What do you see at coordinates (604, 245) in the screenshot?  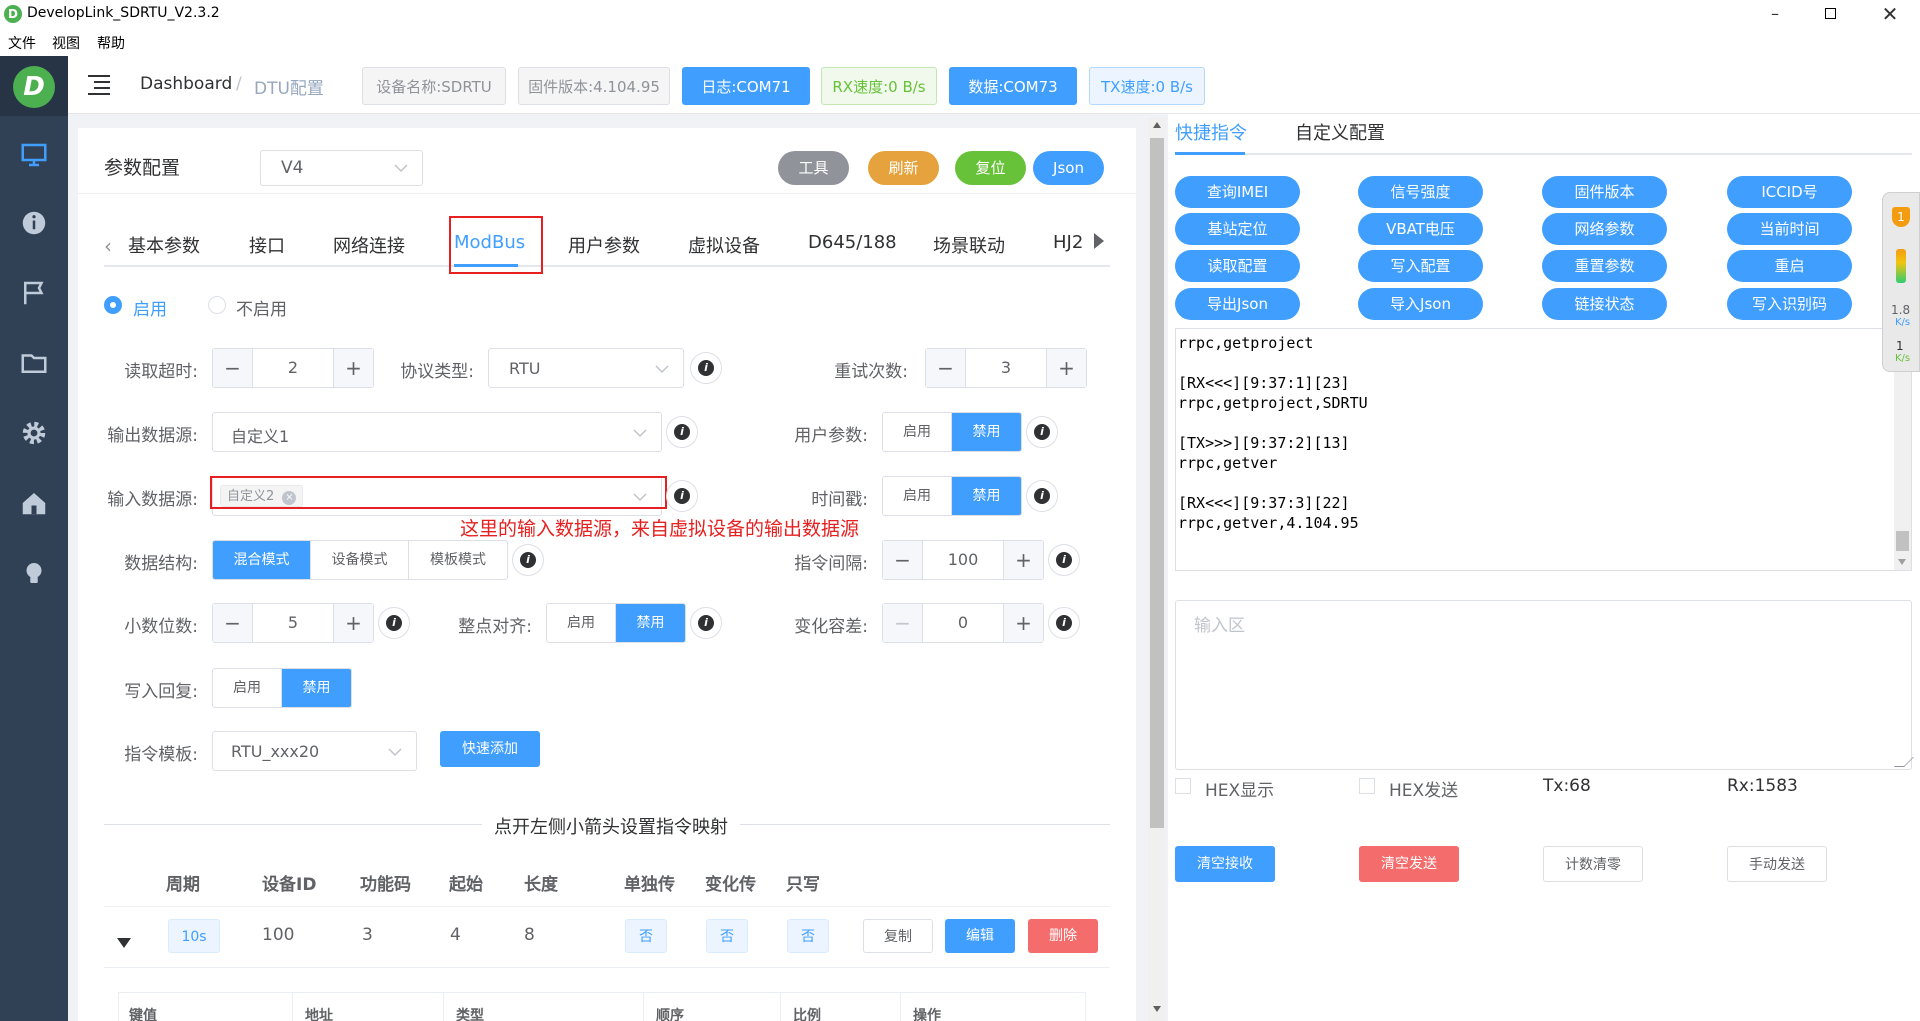 I see `tab-user-params: 用户参数` at bounding box center [604, 245].